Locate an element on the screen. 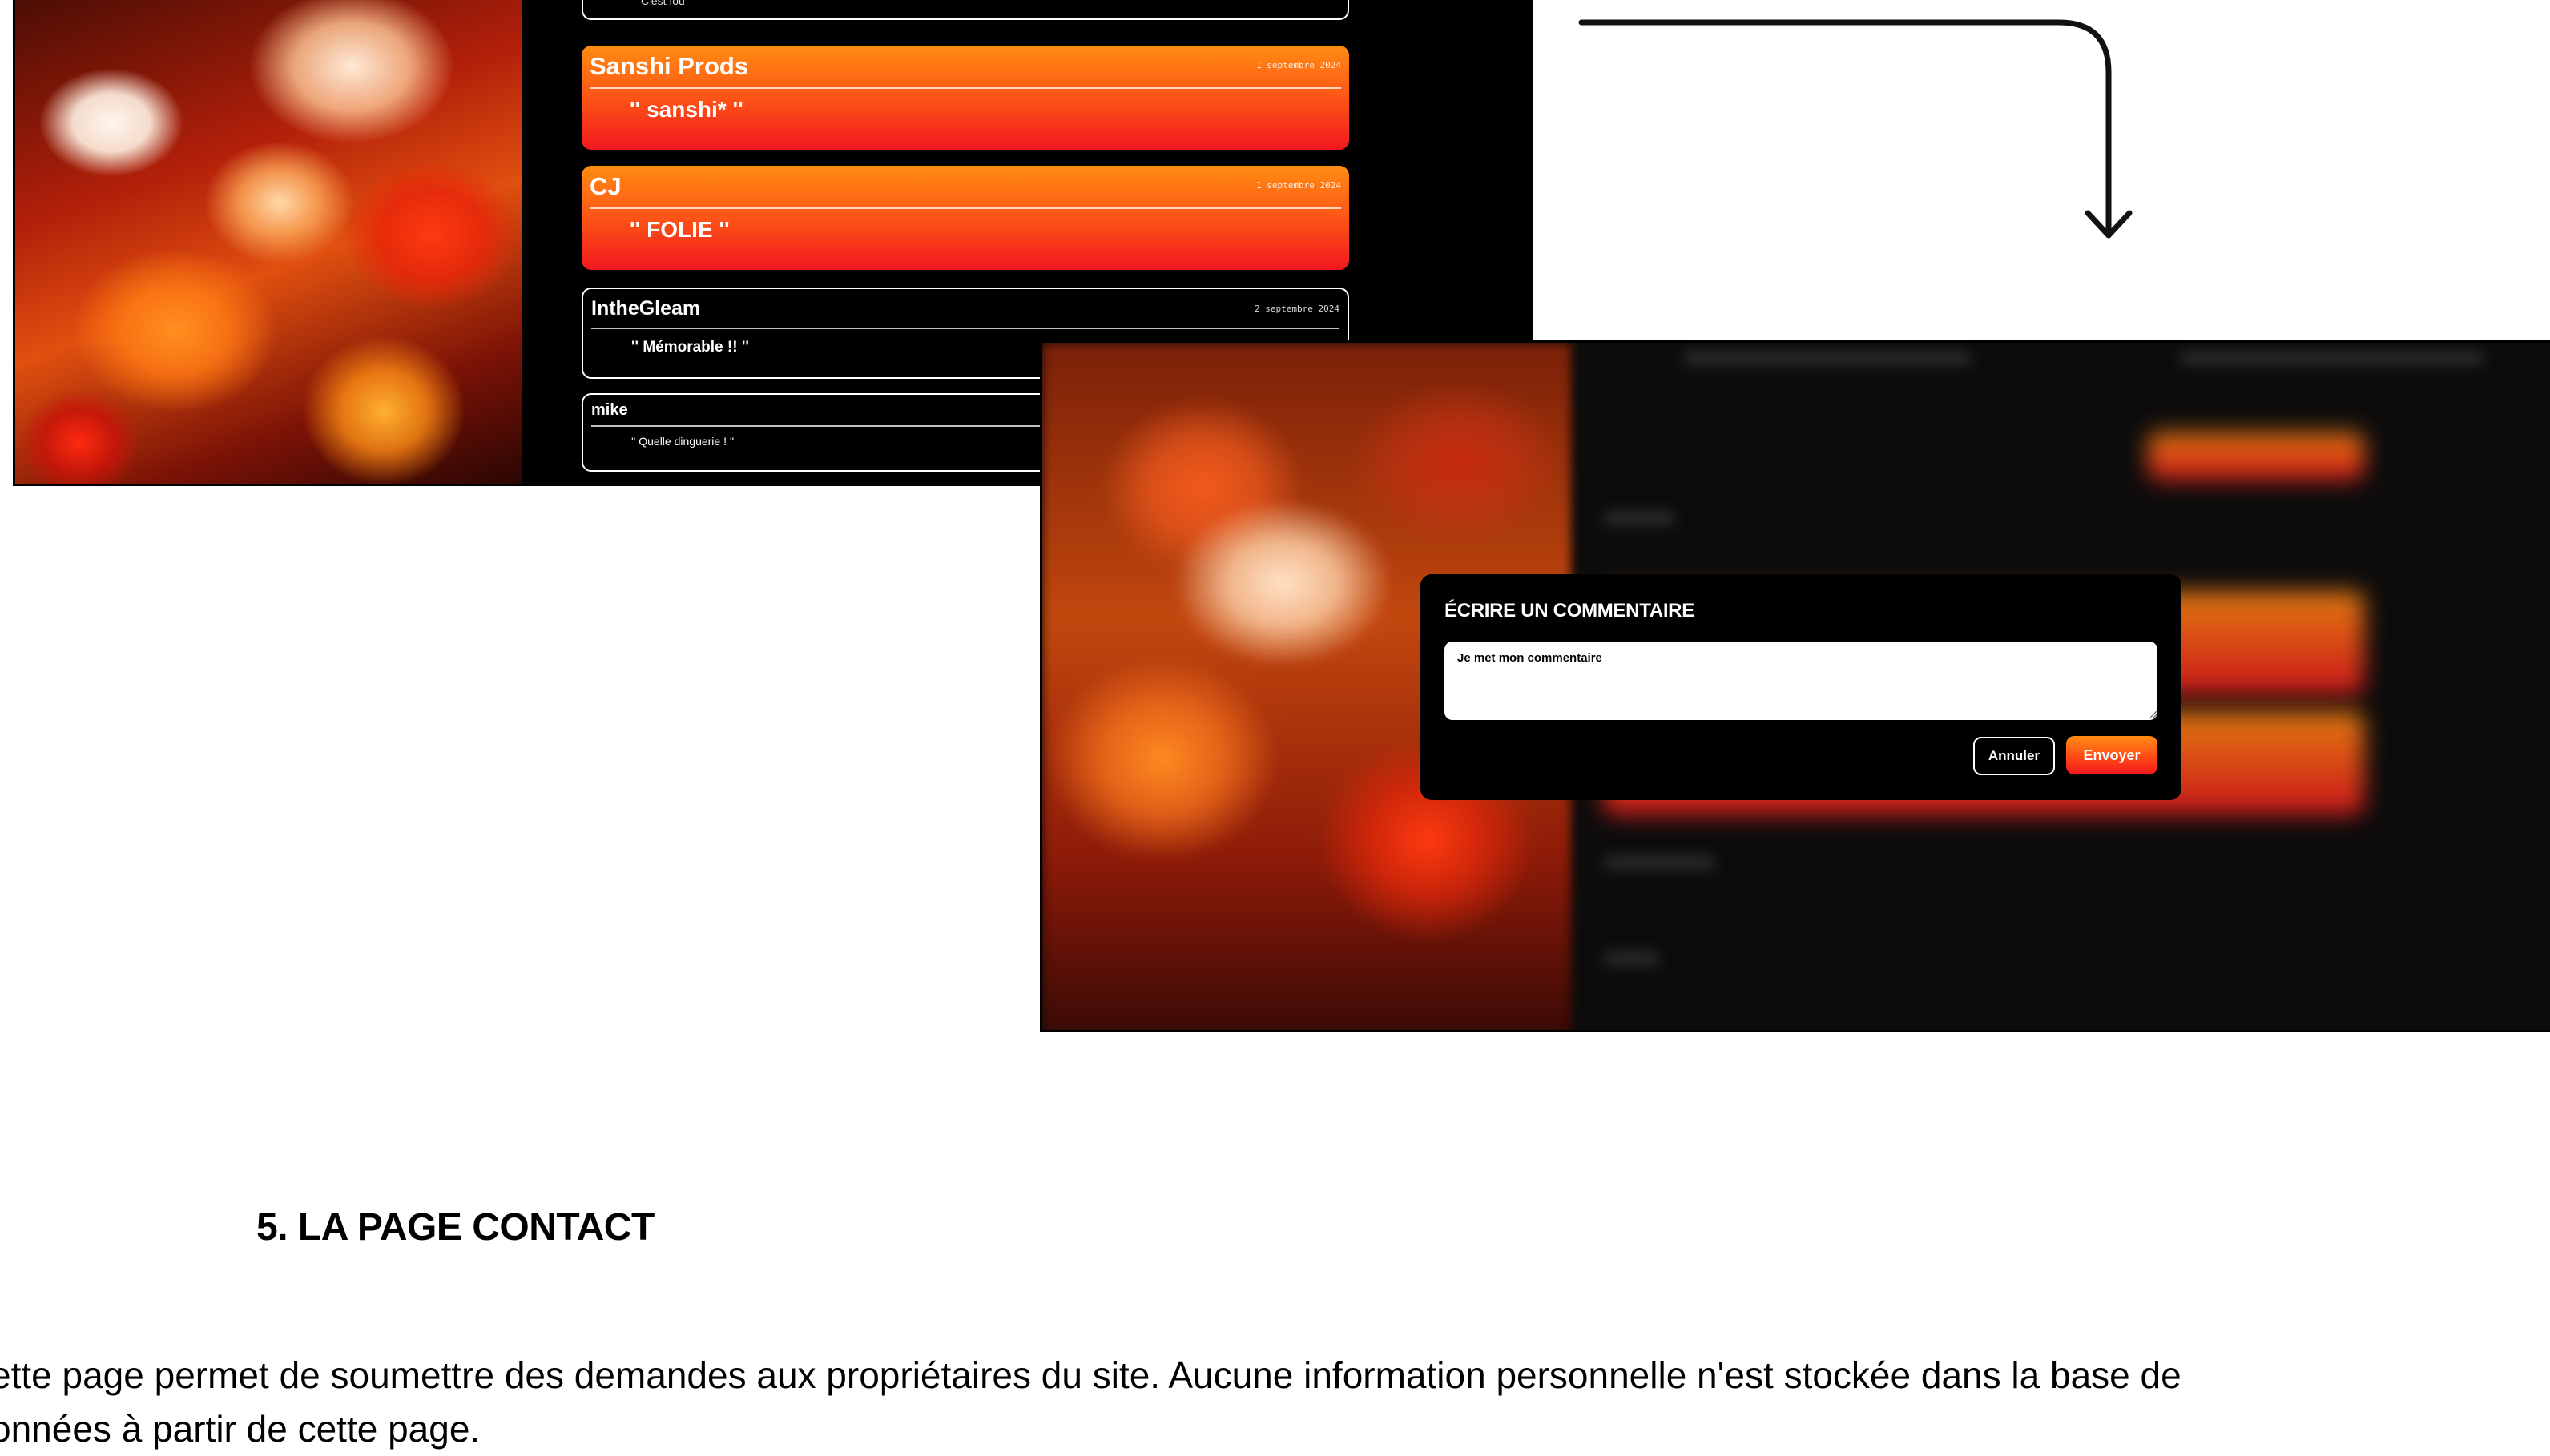  comment-text: '' Mémorable !! '' is located at coordinates (690, 347).